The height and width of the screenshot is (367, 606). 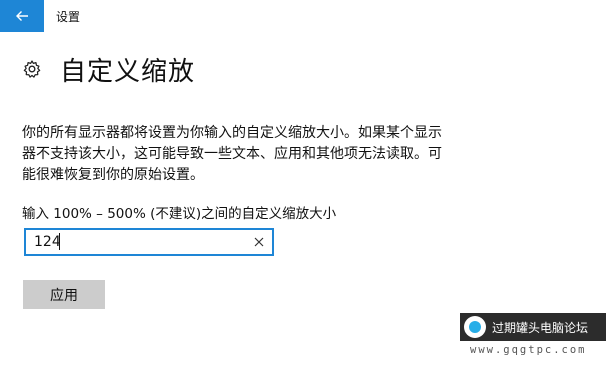 I want to click on scaling-input-label: 输入 100% – 500% (不建议)之间的自定义缩放大小, so click(x=179, y=214).